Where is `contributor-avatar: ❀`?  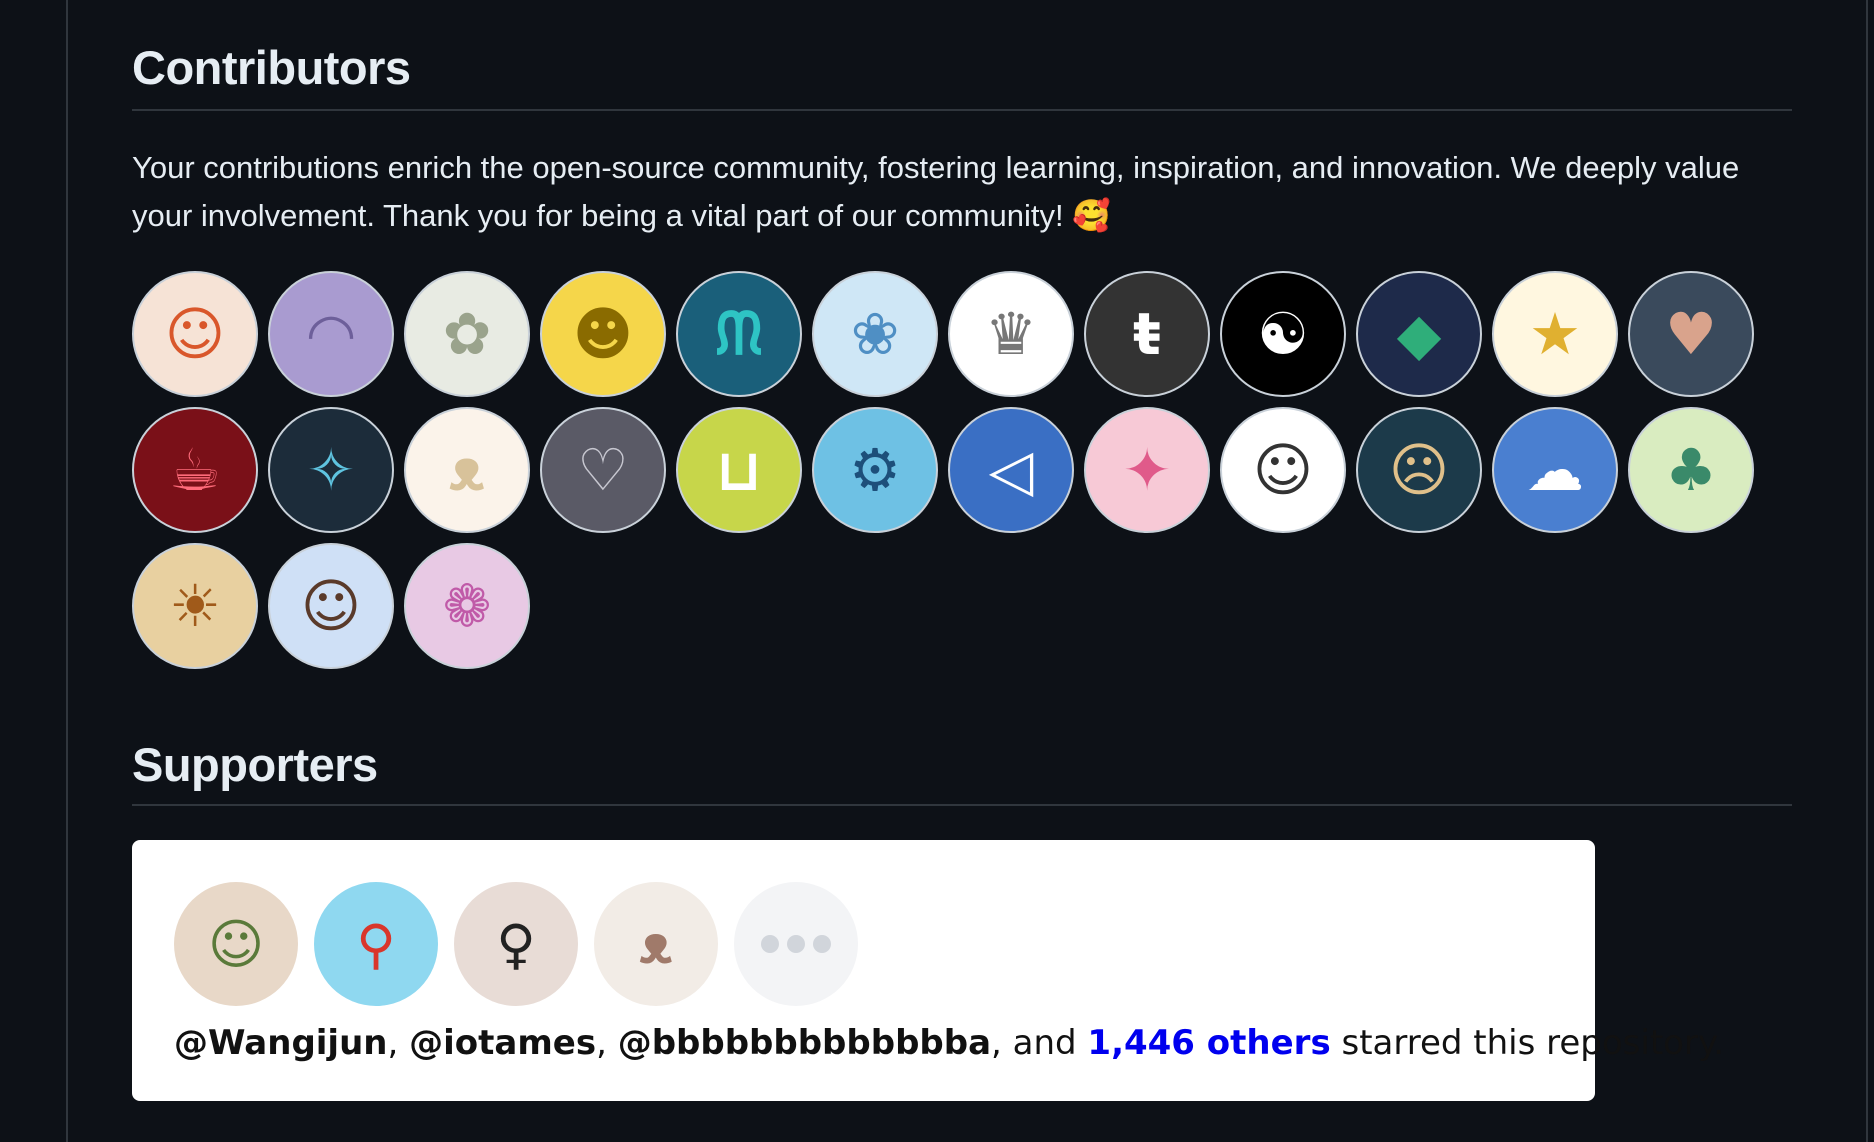 contributor-avatar: ❀ is located at coordinates (875, 334).